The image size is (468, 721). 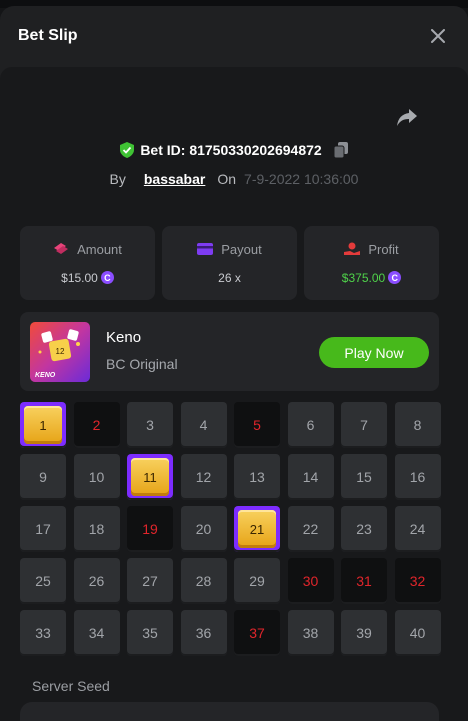 I want to click on keno-cell: 17, so click(x=43, y=529).